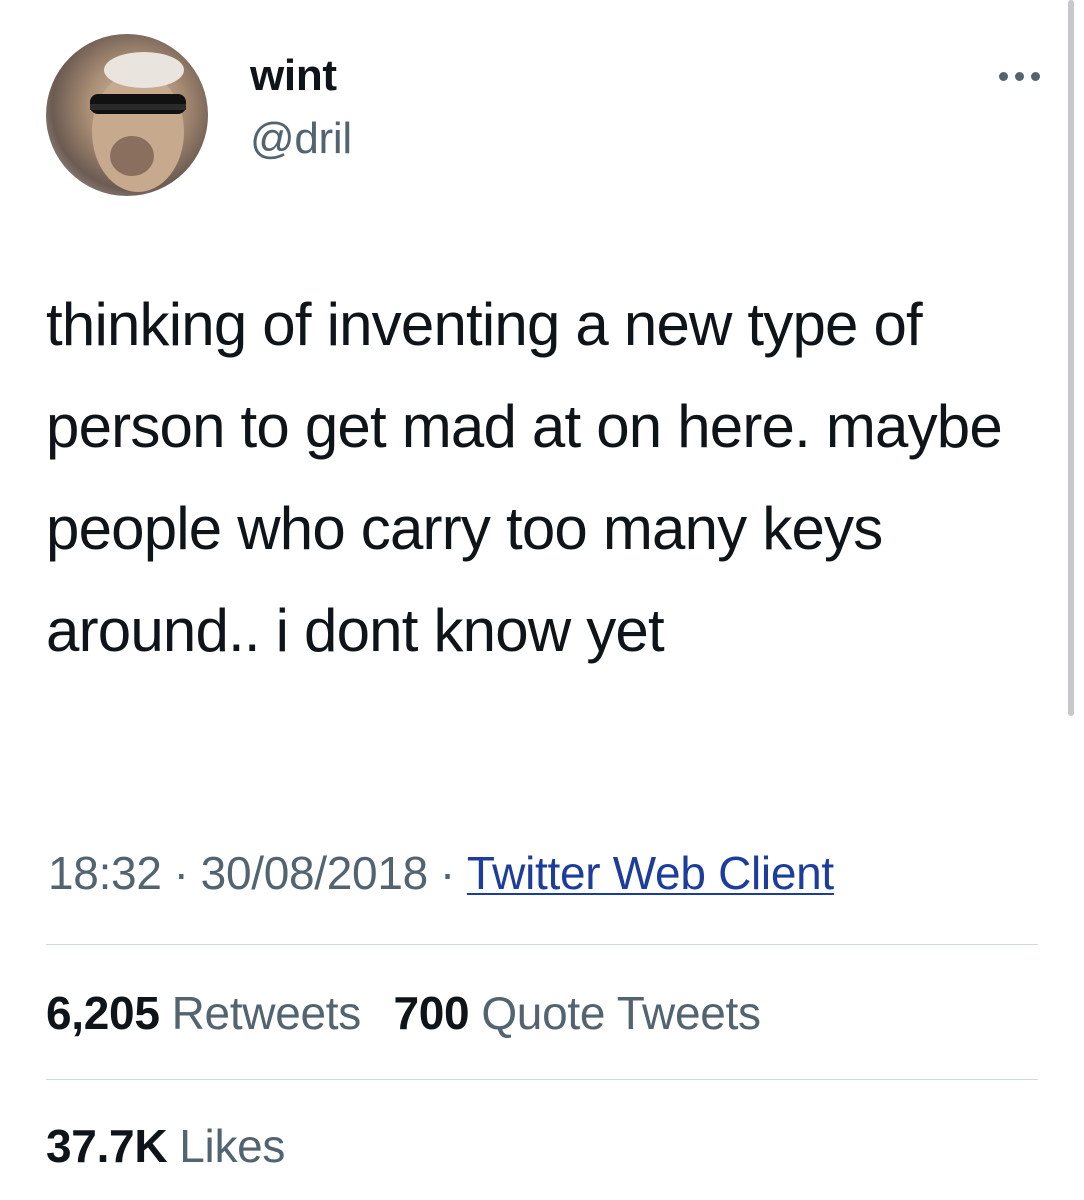 Image resolution: width=1084 pixels, height=1200 pixels. What do you see at coordinates (1071, 358) in the screenshot?
I see `scrollbar` at bounding box center [1071, 358].